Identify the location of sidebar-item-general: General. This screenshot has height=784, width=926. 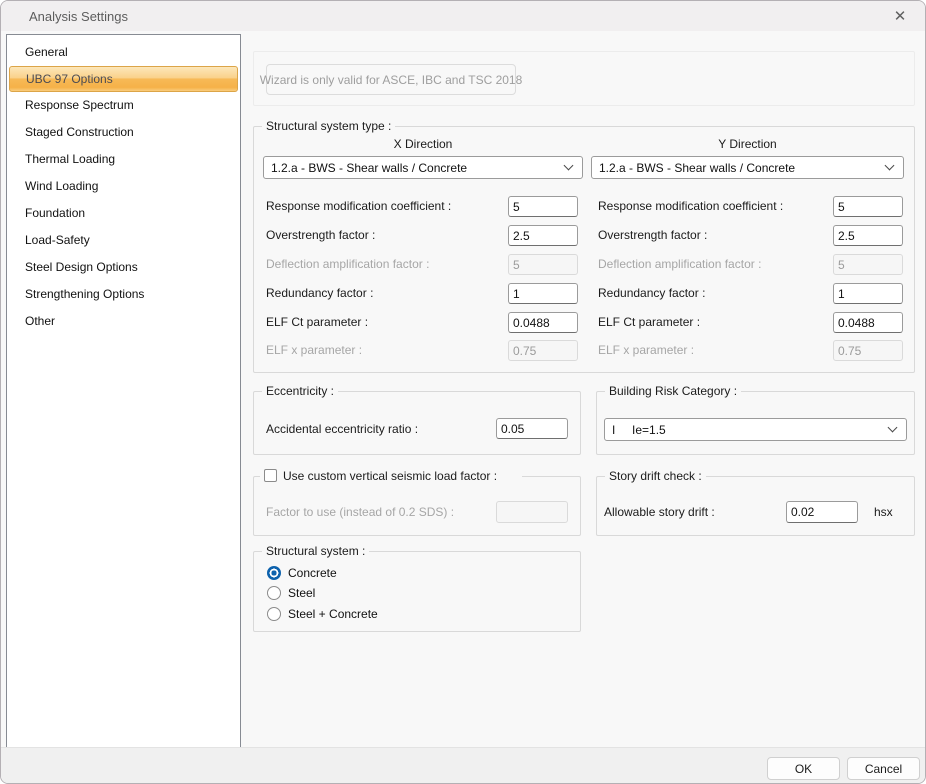
(123, 52).